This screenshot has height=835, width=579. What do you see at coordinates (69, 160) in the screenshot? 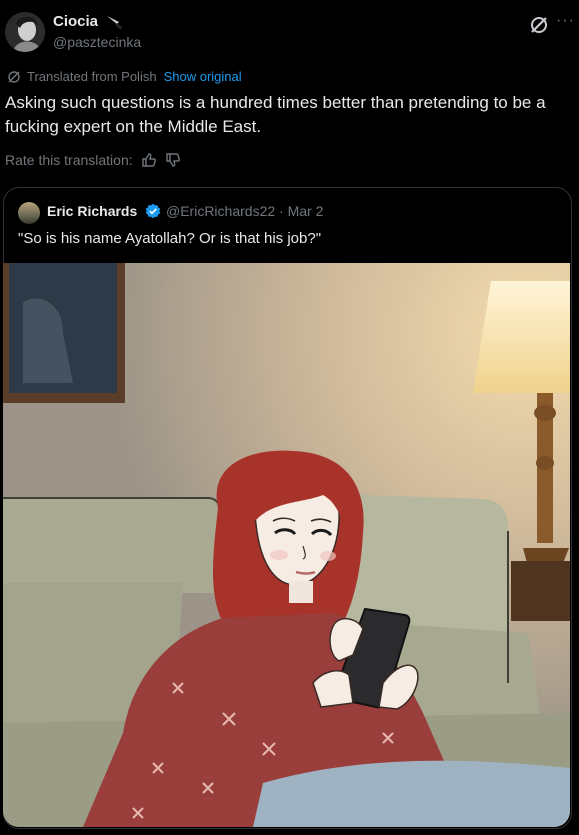
I see `rate-label: Rate this translation:` at bounding box center [69, 160].